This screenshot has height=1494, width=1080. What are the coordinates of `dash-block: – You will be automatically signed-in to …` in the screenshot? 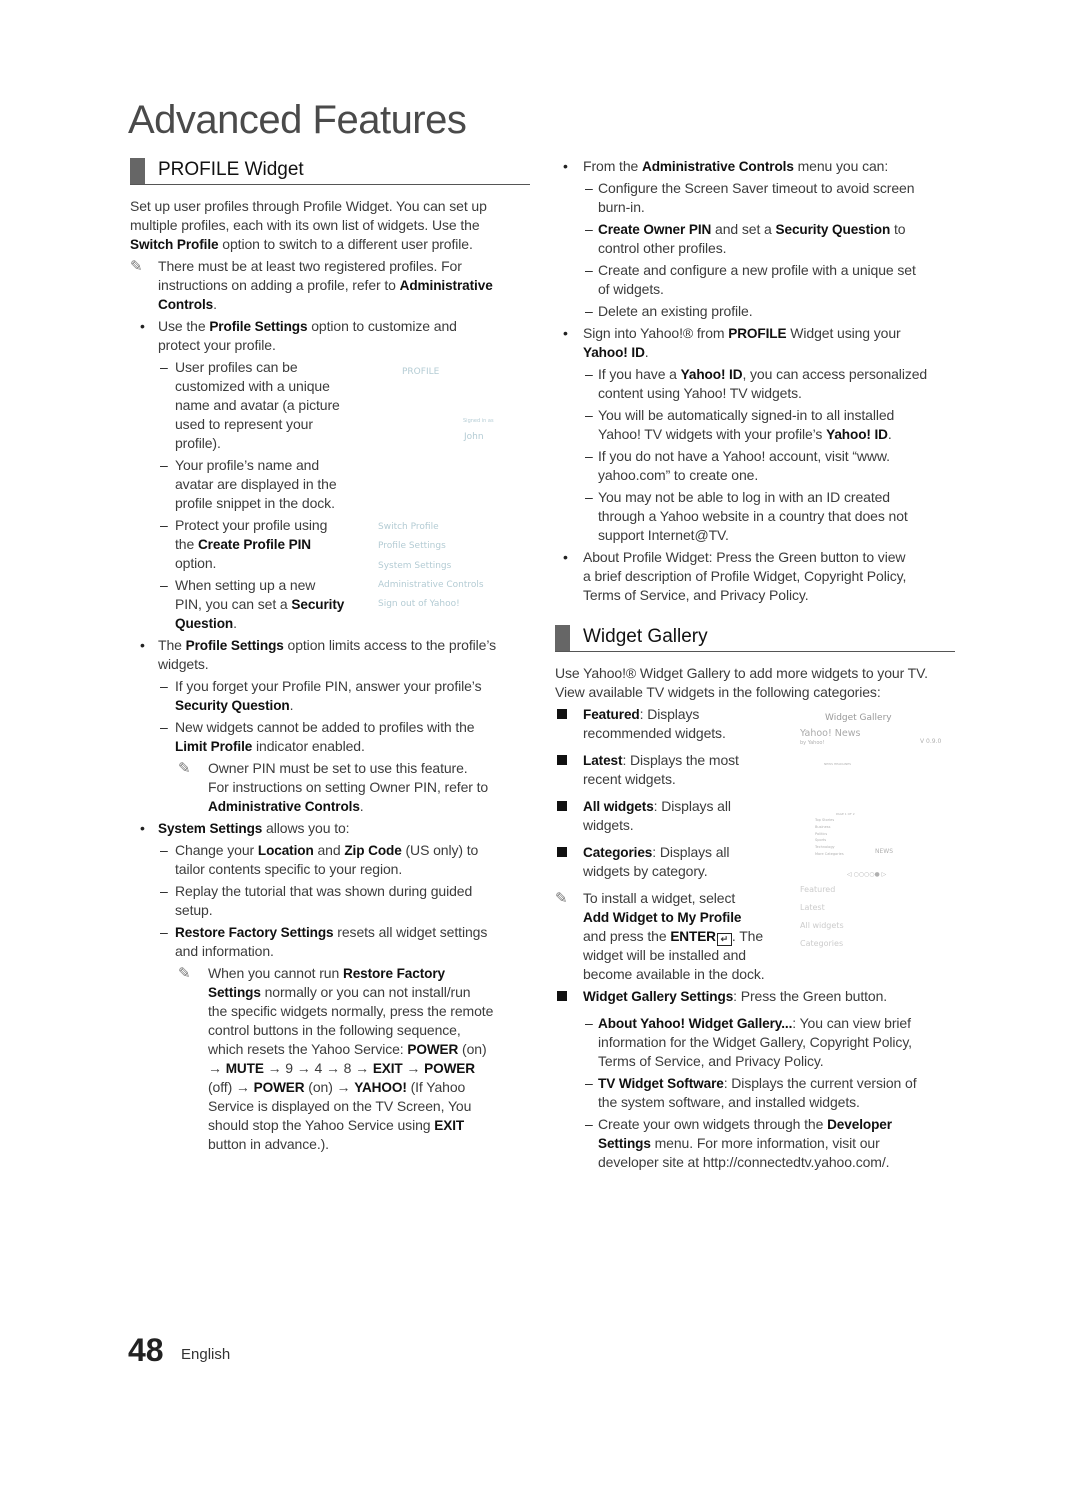 It's located at (755, 425).